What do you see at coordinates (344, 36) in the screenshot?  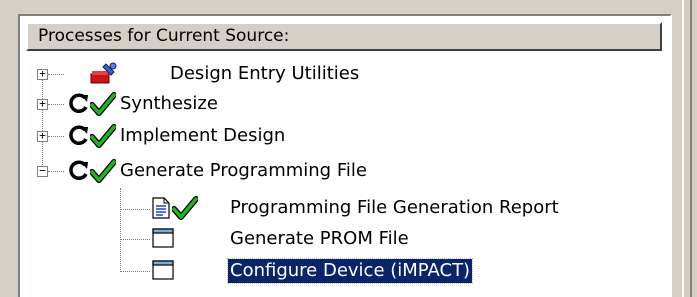 I see `panel-header: Processes for Current Source:` at bounding box center [344, 36].